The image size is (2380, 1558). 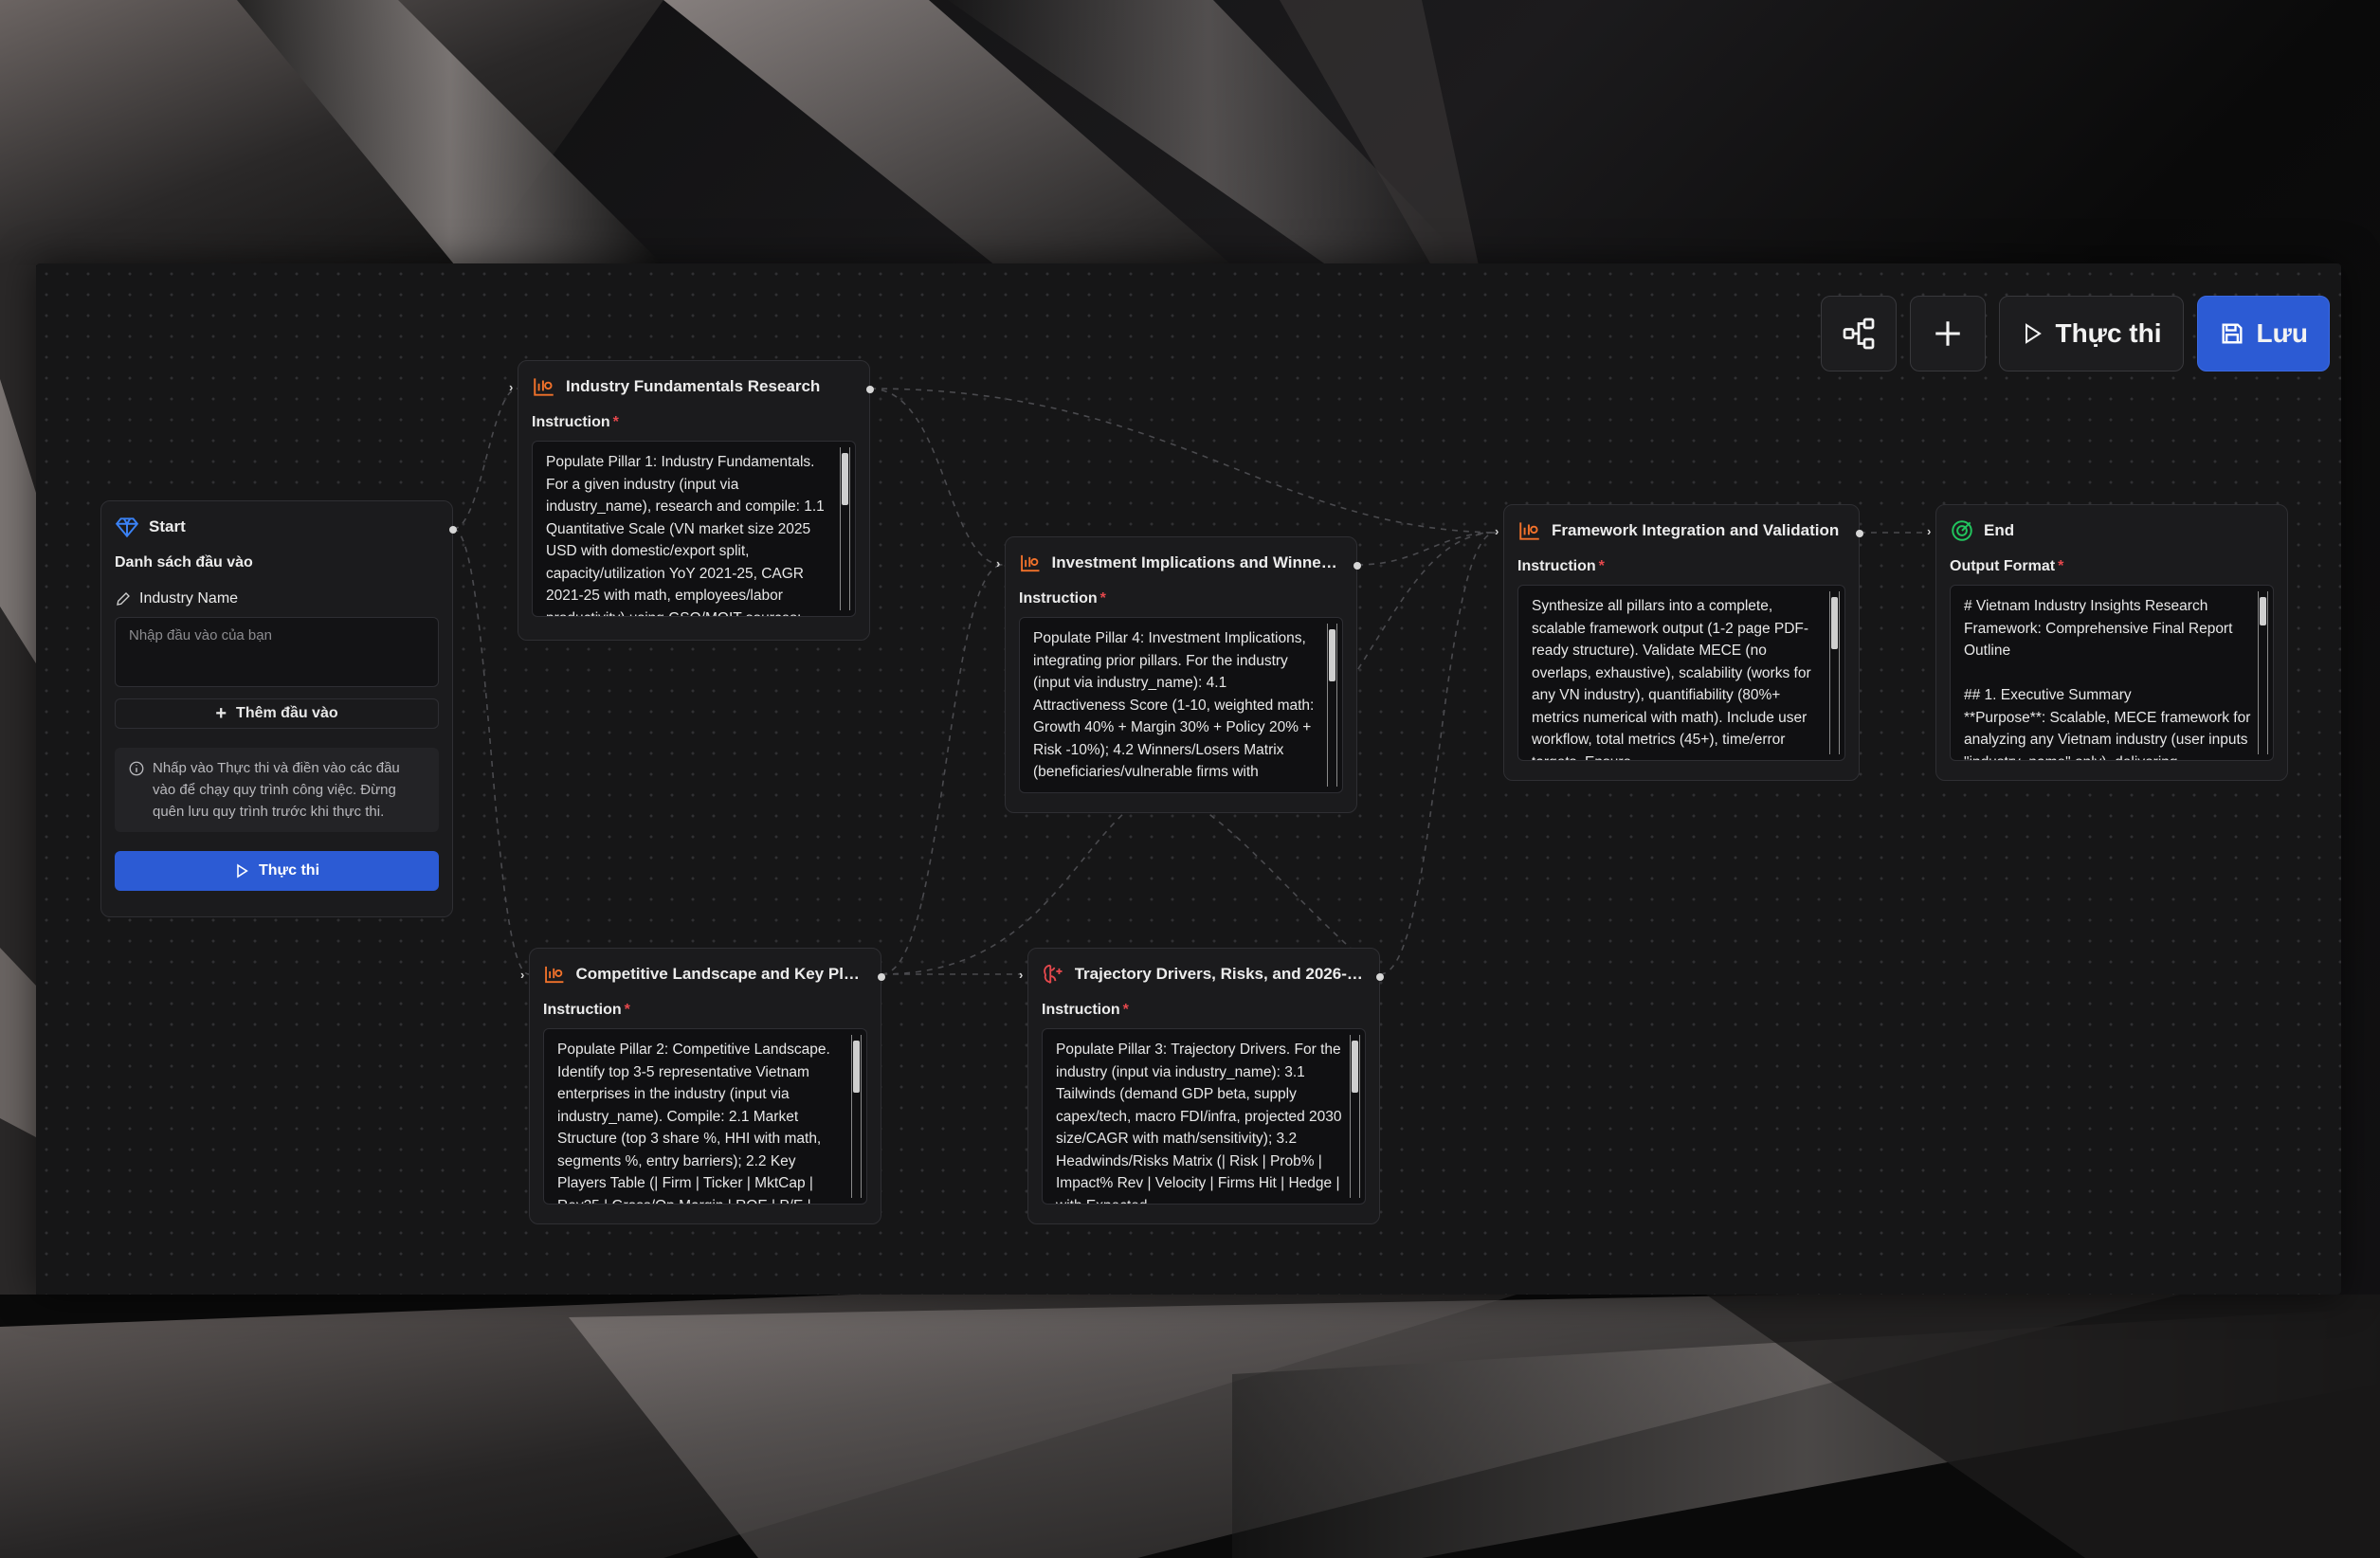 I want to click on node-title: Framework Integration and Validation, so click(x=1696, y=530).